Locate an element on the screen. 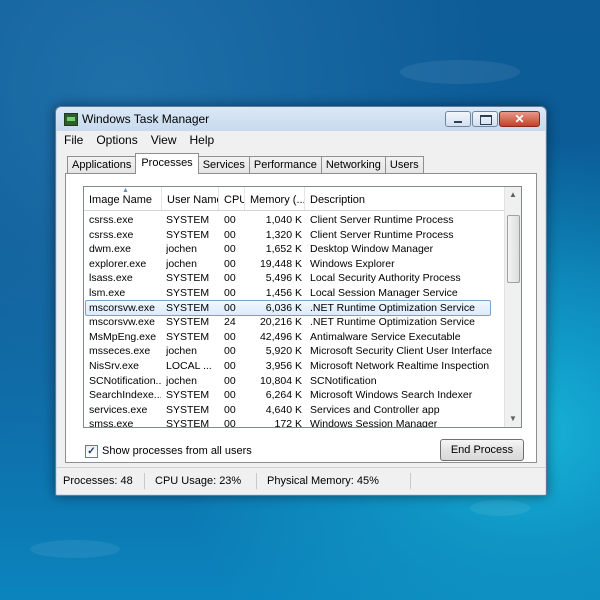 The width and height of the screenshot is (600, 600). maximize-button is located at coordinates (485, 119).